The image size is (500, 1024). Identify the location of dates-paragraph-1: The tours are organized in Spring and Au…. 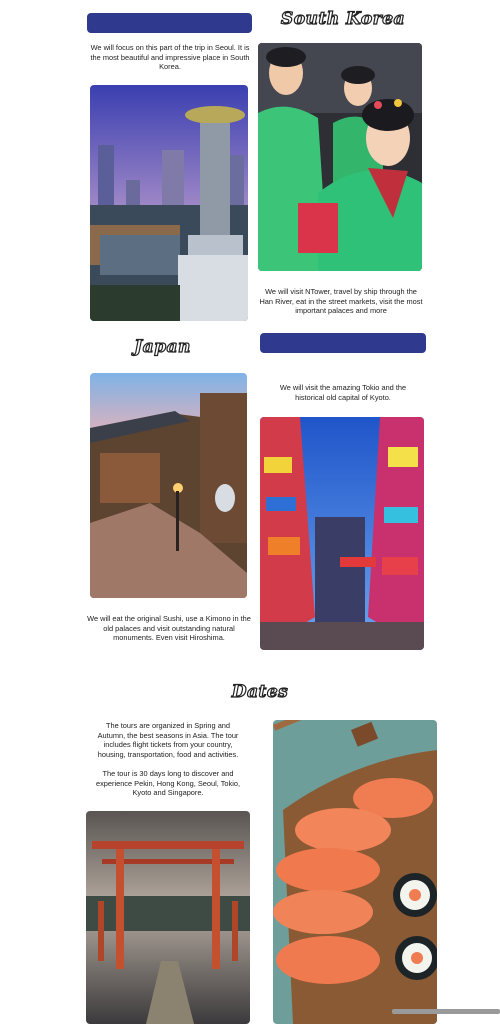
(168, 740).